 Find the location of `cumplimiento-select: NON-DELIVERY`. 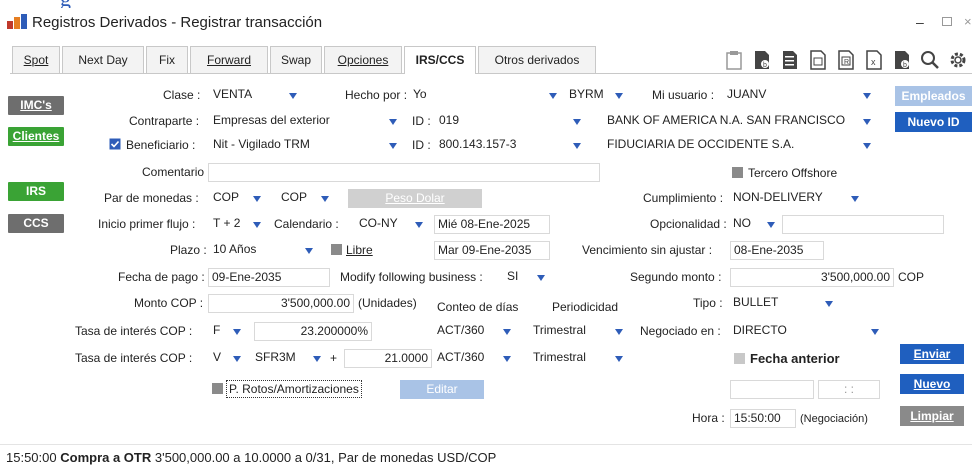

cumplimiento-select: NON-DELIVERY is located at coordinates (785, 198).